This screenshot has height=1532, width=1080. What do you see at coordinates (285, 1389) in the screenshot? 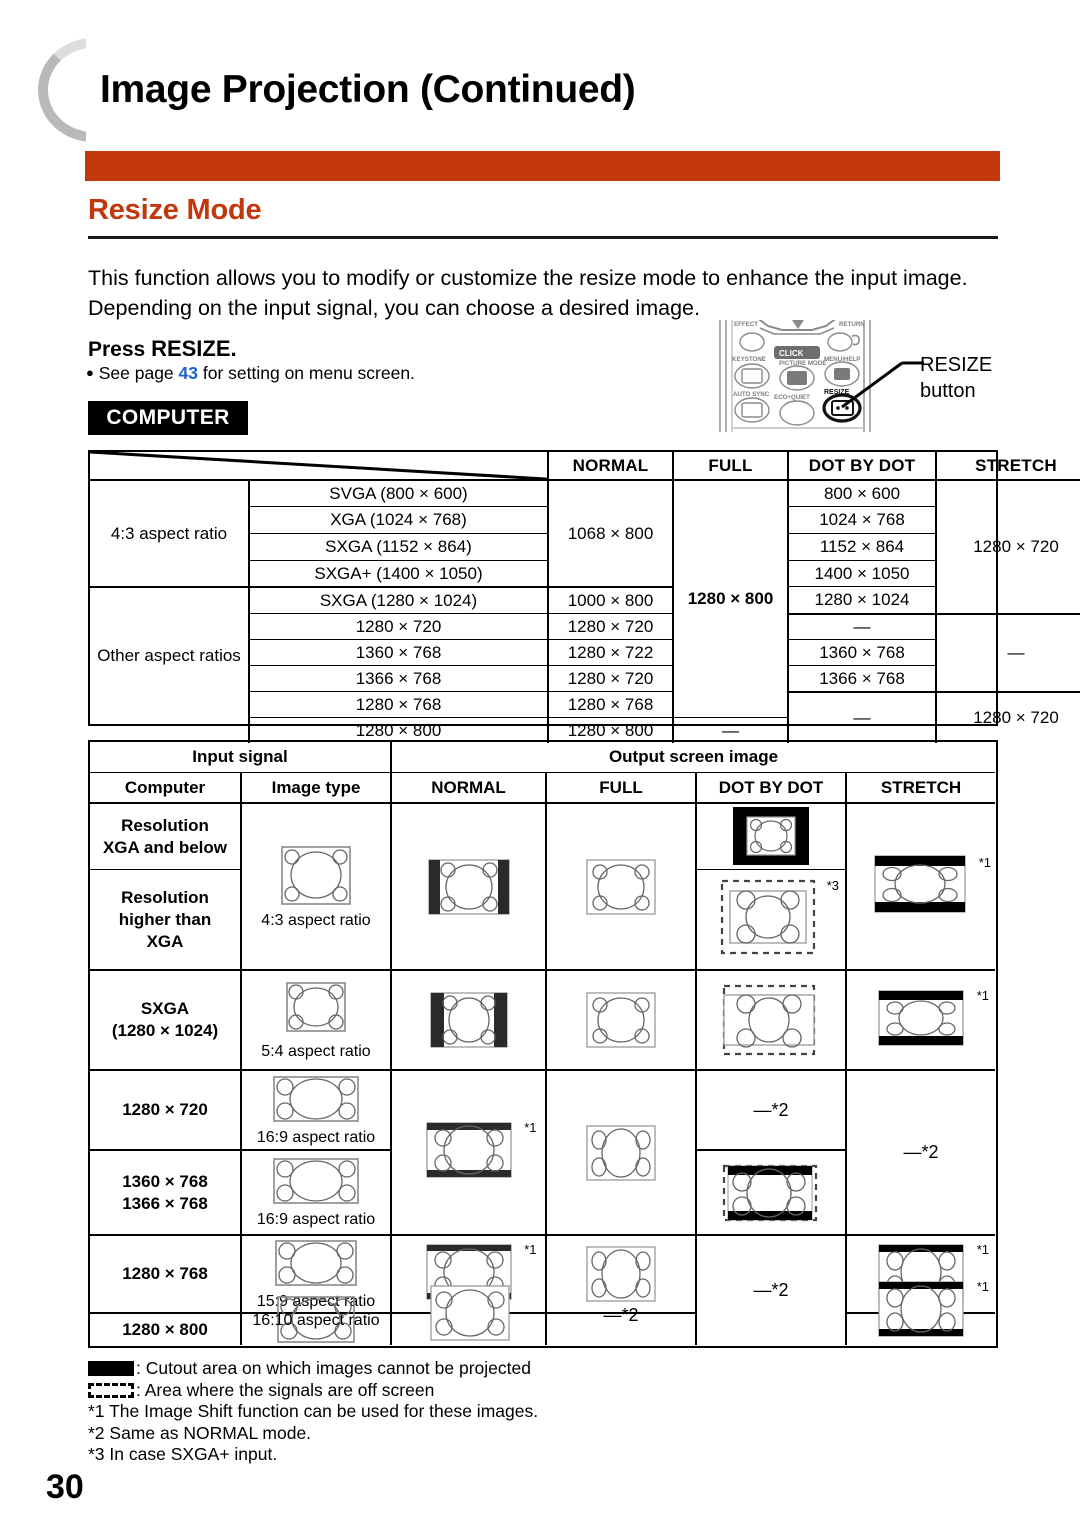
I see `legend-dashed-text: : Area where the signals are off screen` at bounding box center [285, 1389].